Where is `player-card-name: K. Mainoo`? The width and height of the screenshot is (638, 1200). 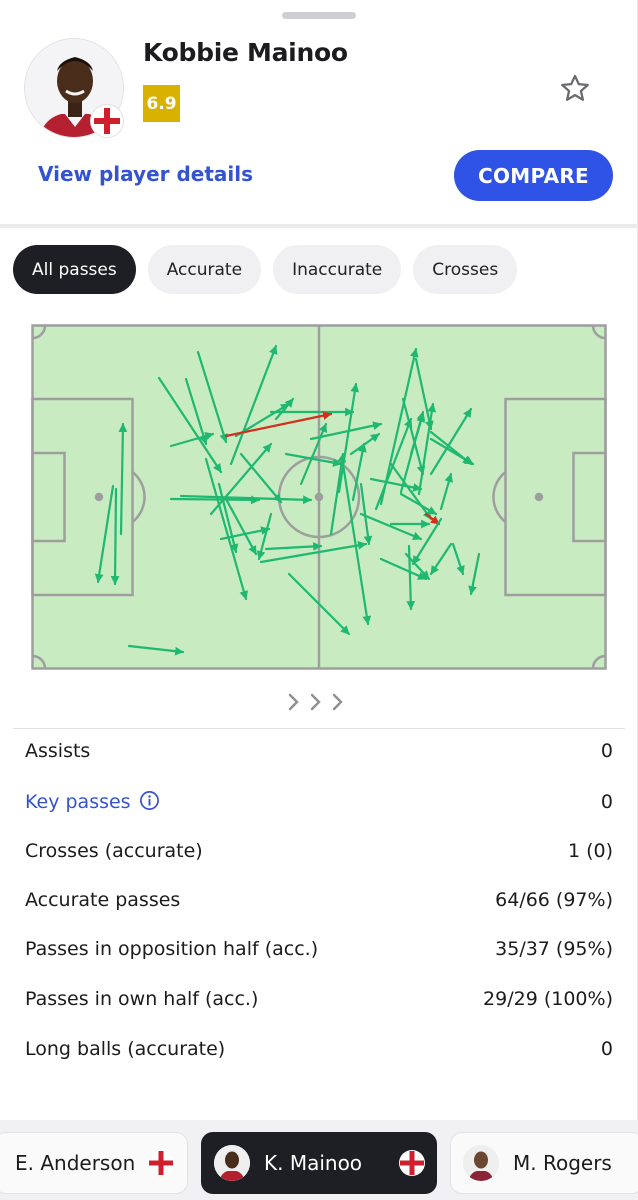 player-card-name: K. Mainoo is located at coordinates (313, 1163).